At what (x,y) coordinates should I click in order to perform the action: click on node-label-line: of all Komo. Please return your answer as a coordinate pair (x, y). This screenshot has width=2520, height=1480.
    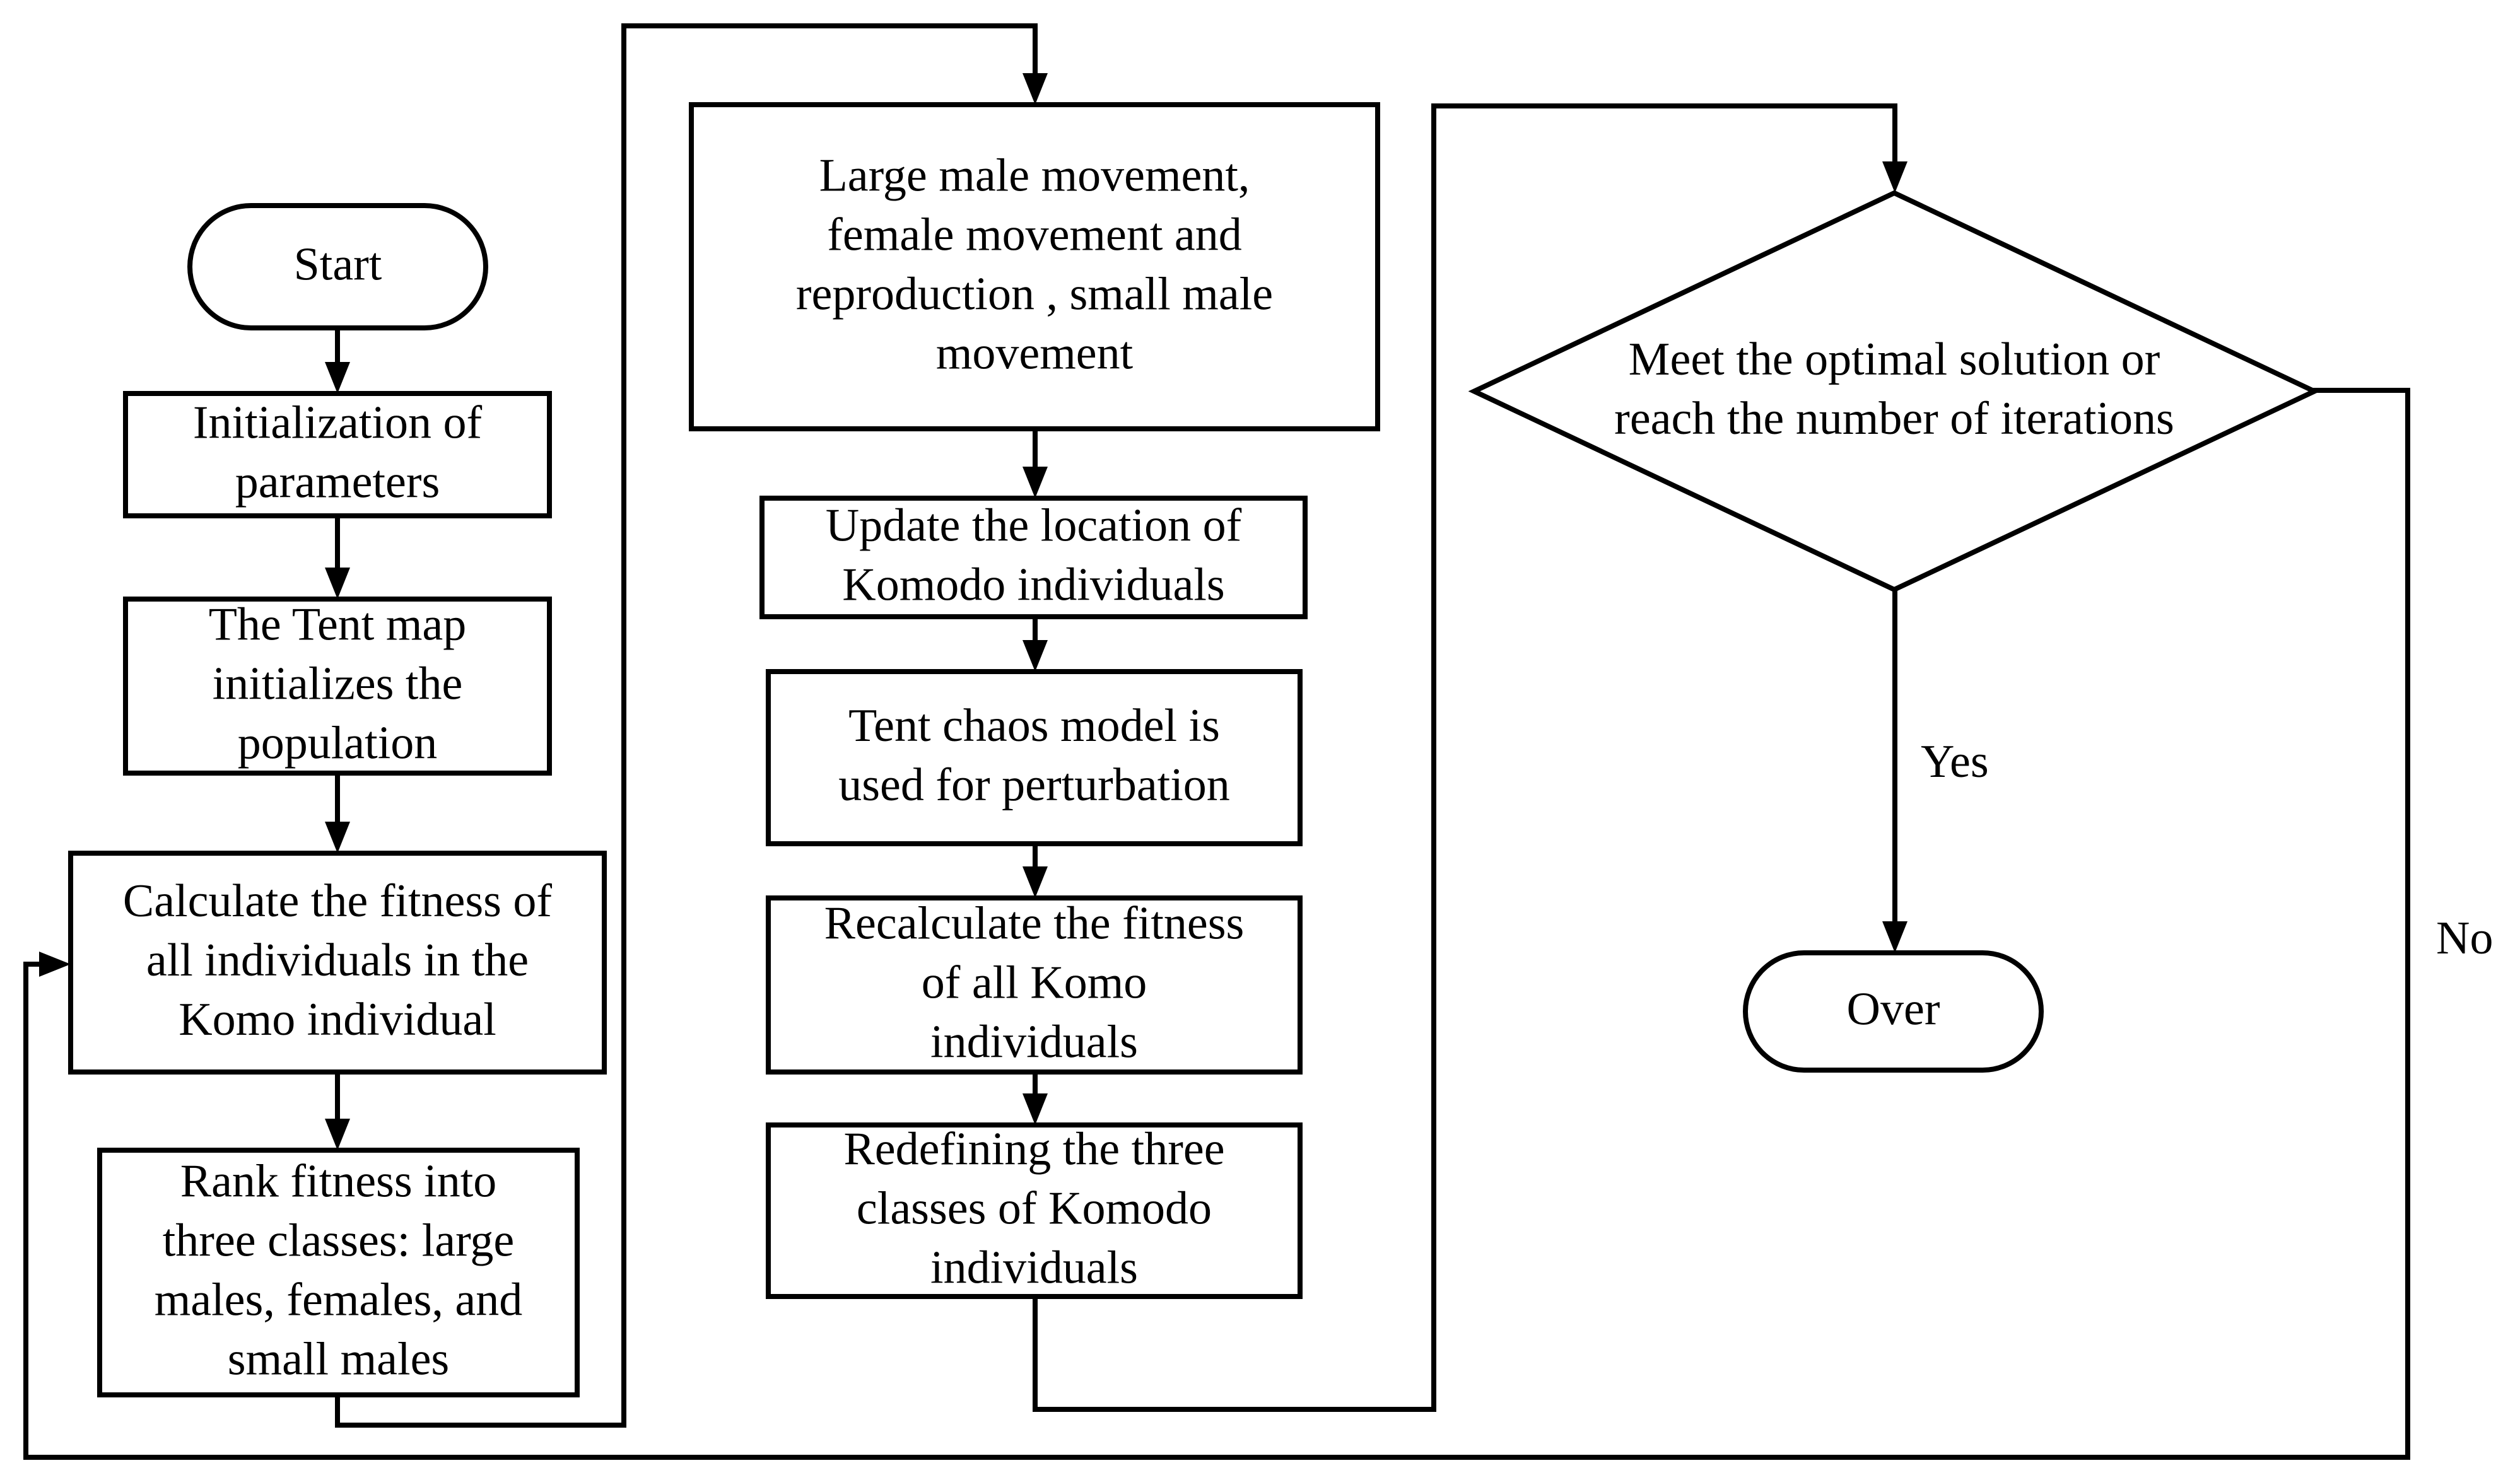
    Looking at the image, I should click on (1034, 983).